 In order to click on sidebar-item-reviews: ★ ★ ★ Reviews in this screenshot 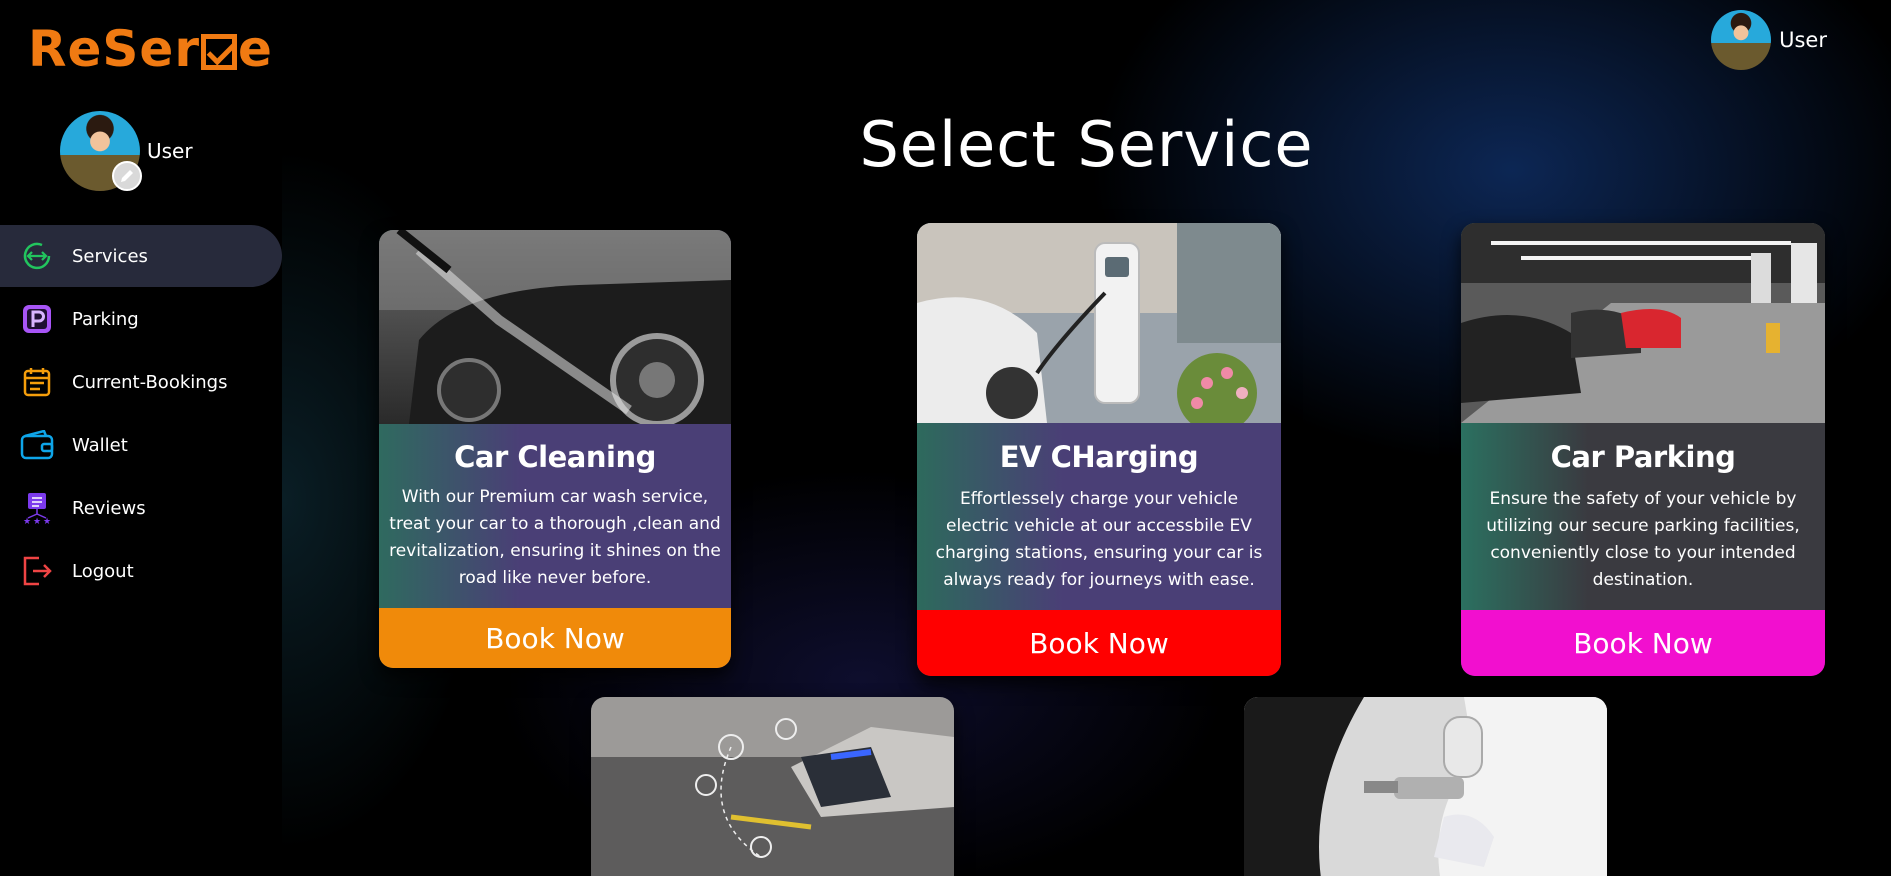, I will do `click(141, 508)`.